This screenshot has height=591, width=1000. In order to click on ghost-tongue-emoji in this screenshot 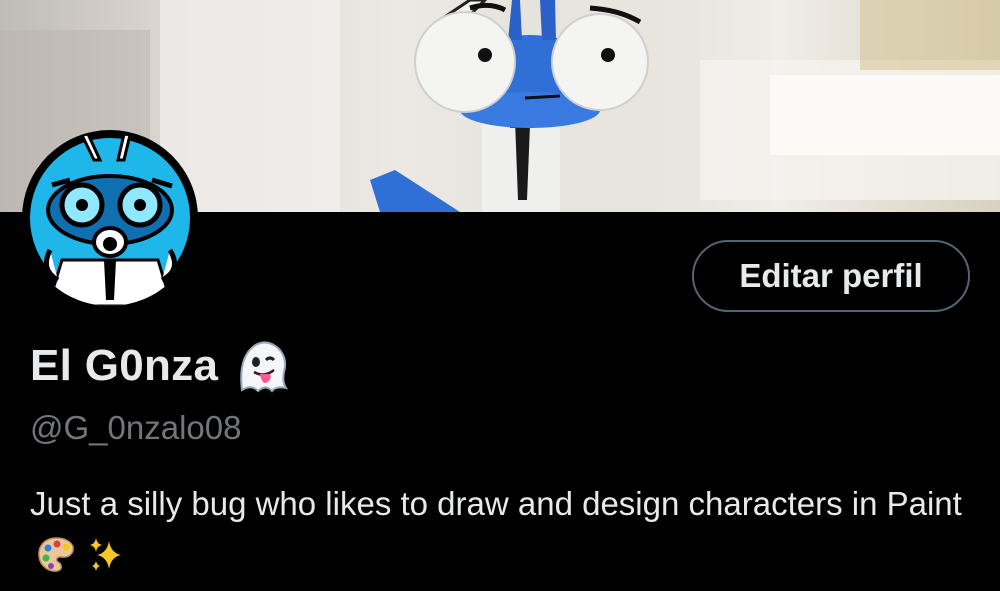, I will do `click(261, 366)`.